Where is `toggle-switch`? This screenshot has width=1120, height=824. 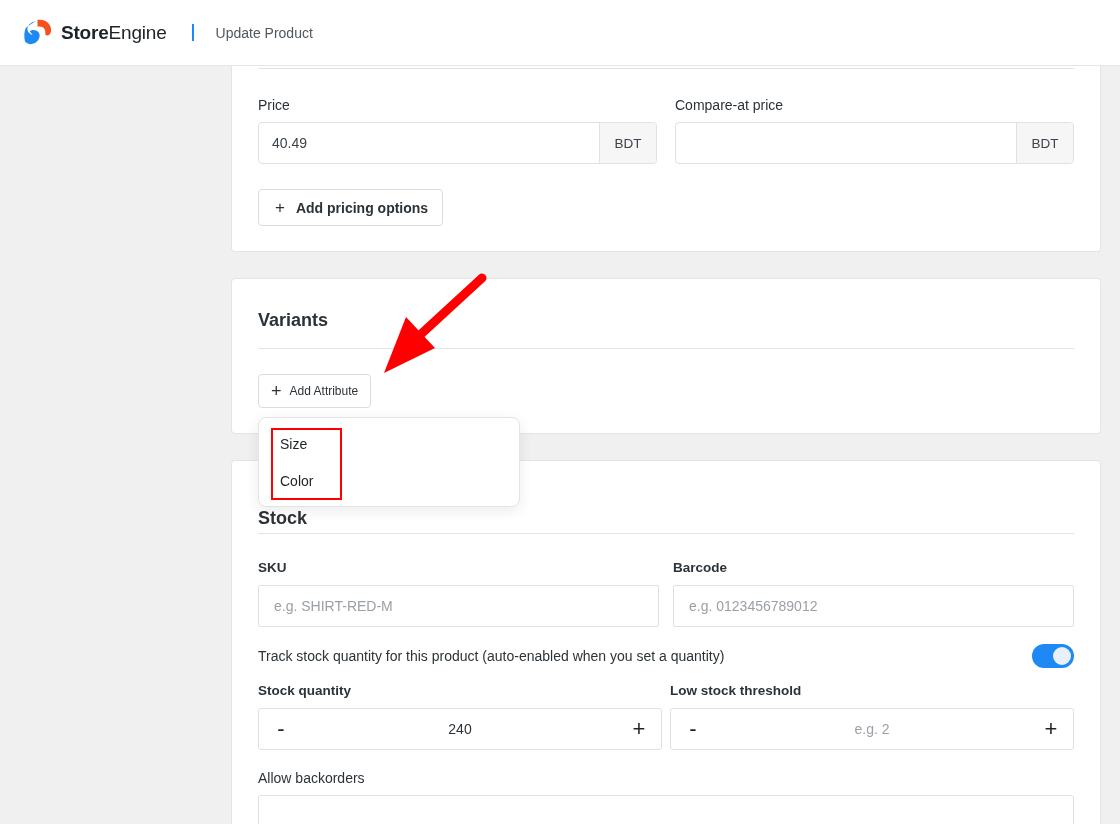 toggle-switch is located at coordinates (1053, 656).